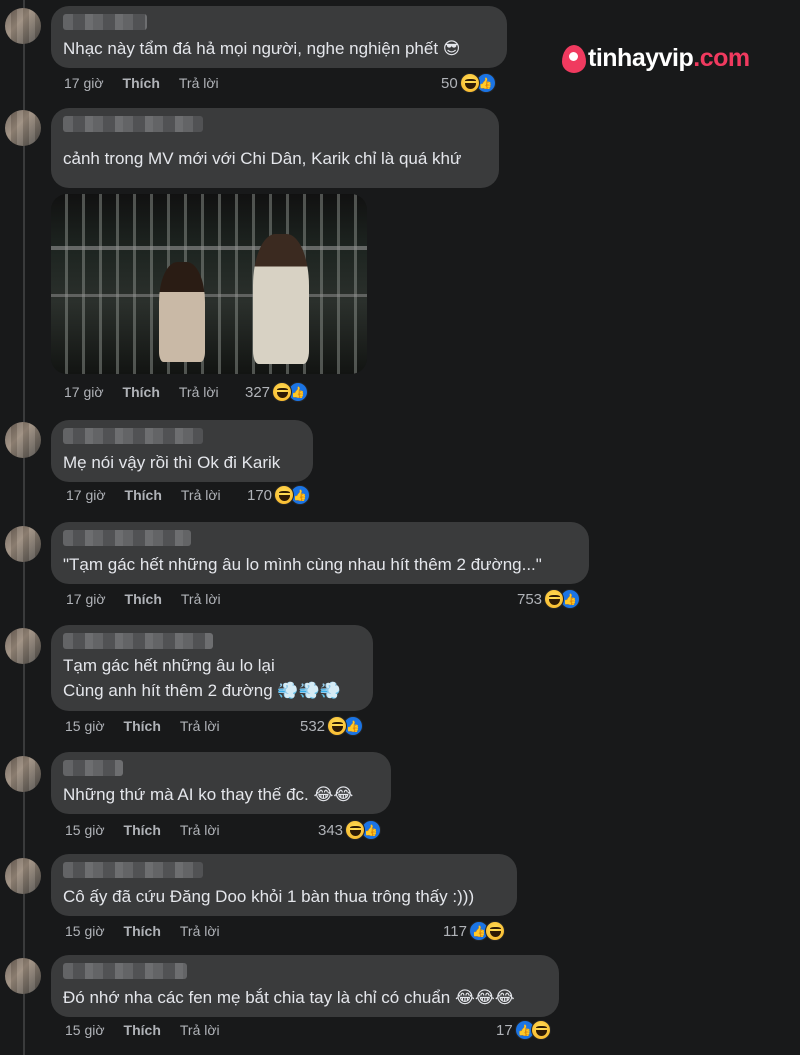 This screenshot has height=1055, width=800. I want to click on image-figure-woman, so click(182, 312).